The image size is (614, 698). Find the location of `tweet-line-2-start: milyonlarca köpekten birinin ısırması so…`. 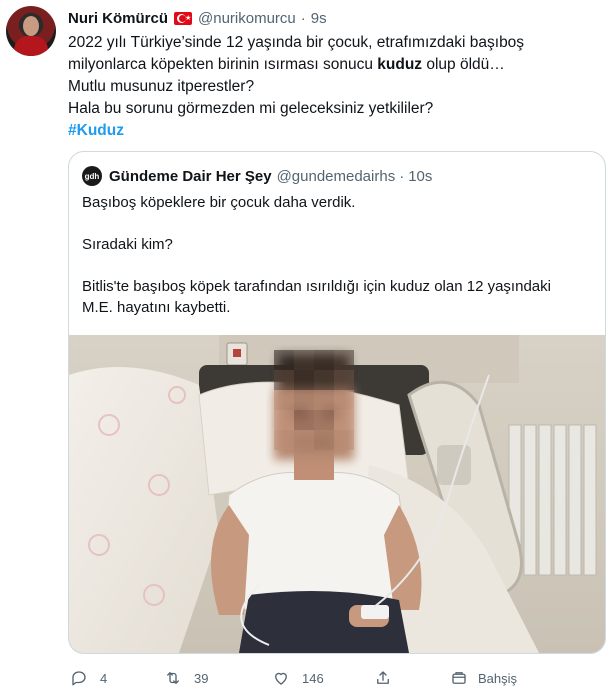

tweet-line-2-start: milyonlarca köpekten birinin ısırması so… is located at coordinates (223, 64).